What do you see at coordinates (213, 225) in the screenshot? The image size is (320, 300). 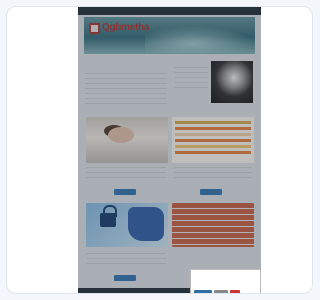 I see `bricks-image` at bounding box center [213, 225].